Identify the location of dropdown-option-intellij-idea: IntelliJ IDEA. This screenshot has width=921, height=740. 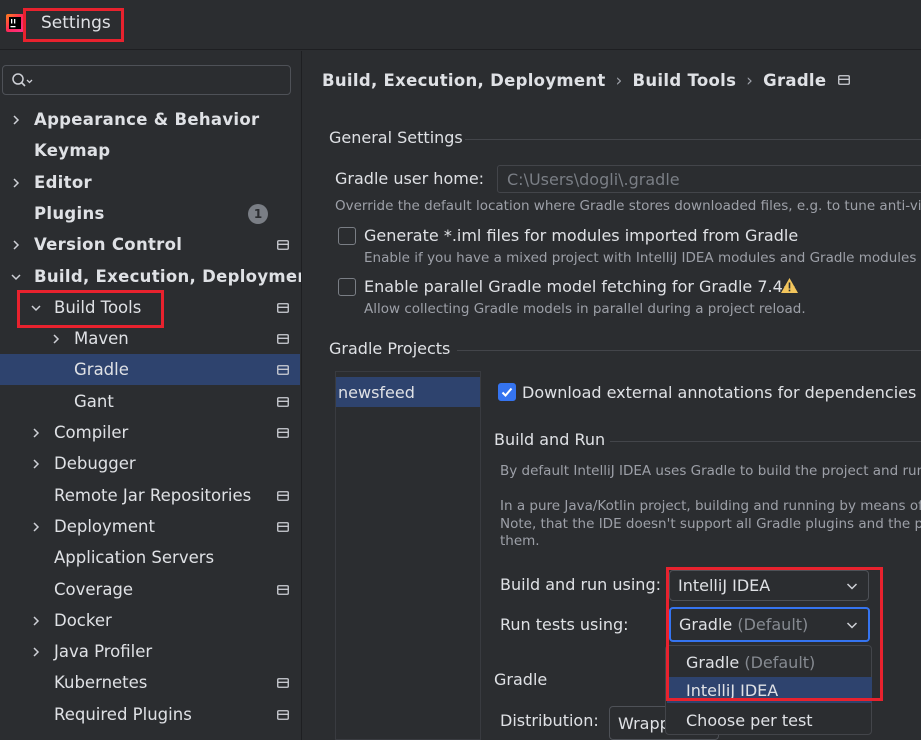
(769, 690).